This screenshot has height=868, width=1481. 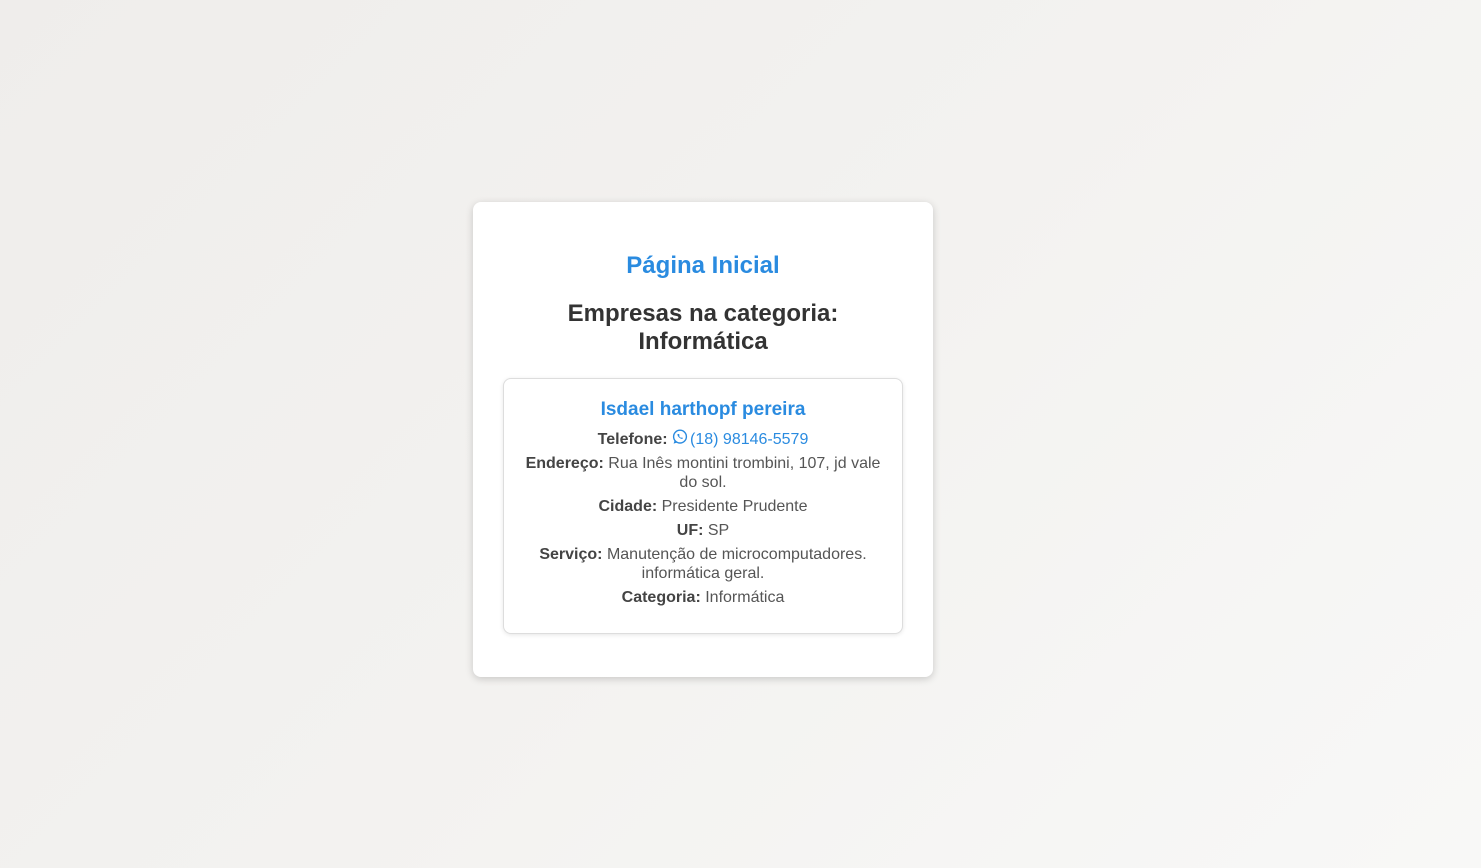 What do you see at coordinates (564, 463) in the screenshot?
I see `address-label: Endereço:` at bounding box center [564, 463].